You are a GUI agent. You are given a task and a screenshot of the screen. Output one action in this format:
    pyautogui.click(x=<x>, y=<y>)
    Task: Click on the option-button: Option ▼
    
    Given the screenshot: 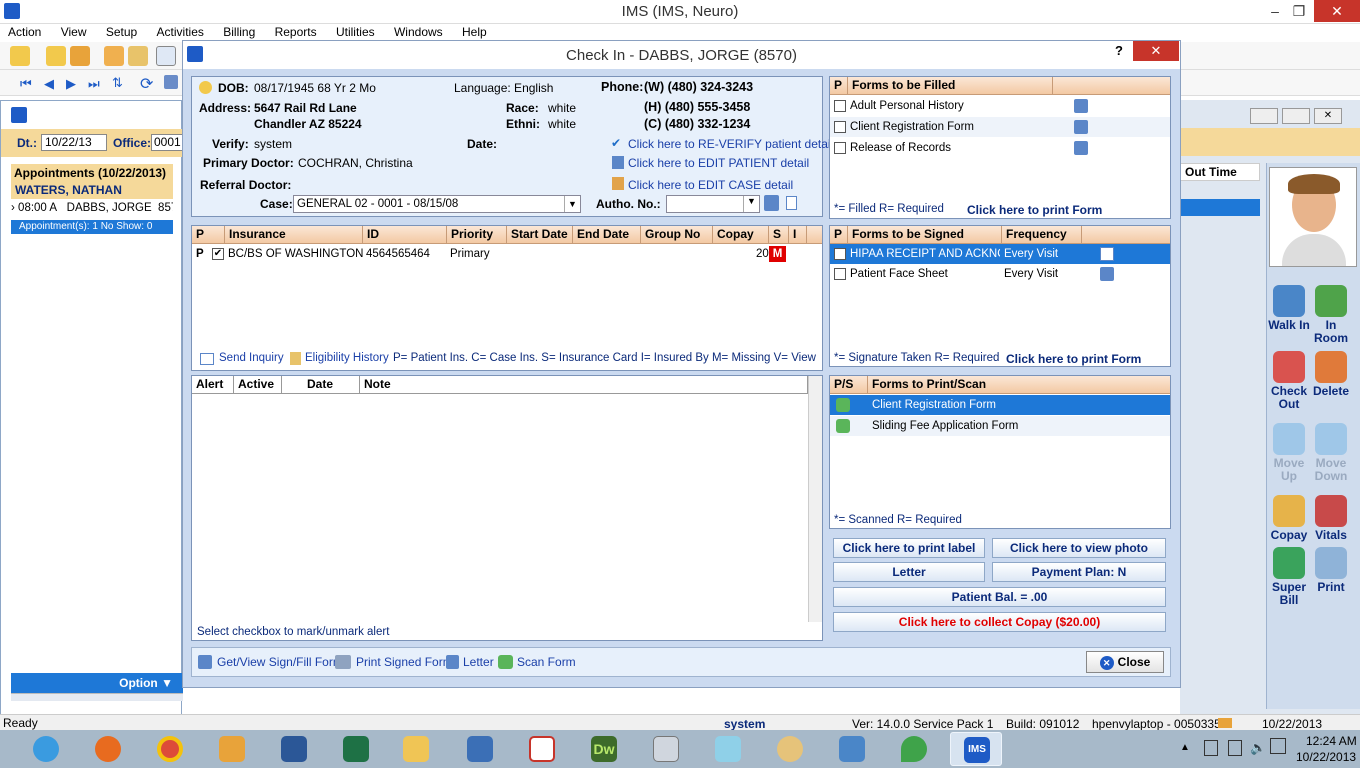 What is the action you would take?
    pyautogui.click(x=97, y=683)
    